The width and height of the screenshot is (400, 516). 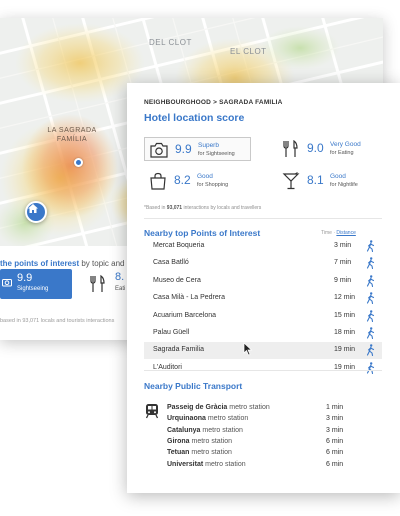 I want to click on mouse-cursor-icon, so click(x=248, y=349).